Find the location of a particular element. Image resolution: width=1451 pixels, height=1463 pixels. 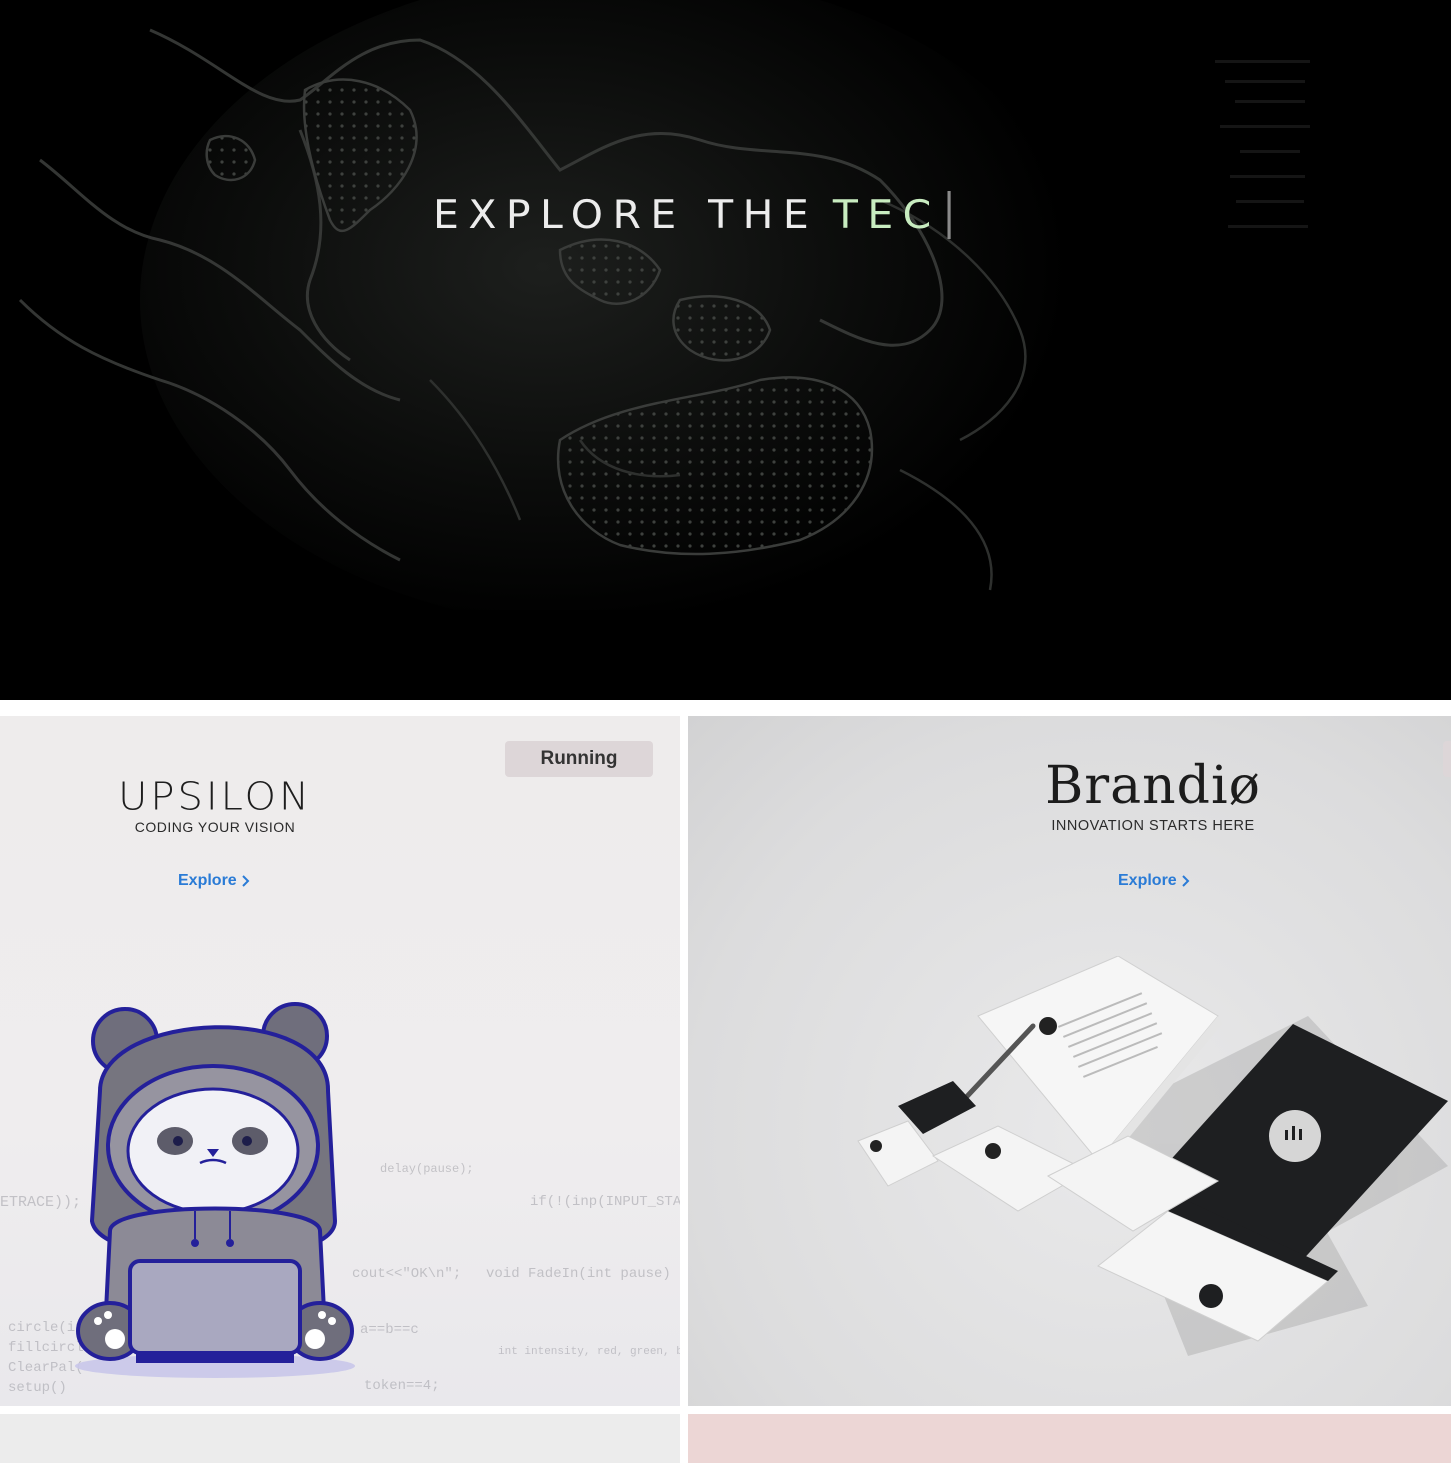

hero-headline: EXPLORE THE TEC is located at coordinates (692, 215).